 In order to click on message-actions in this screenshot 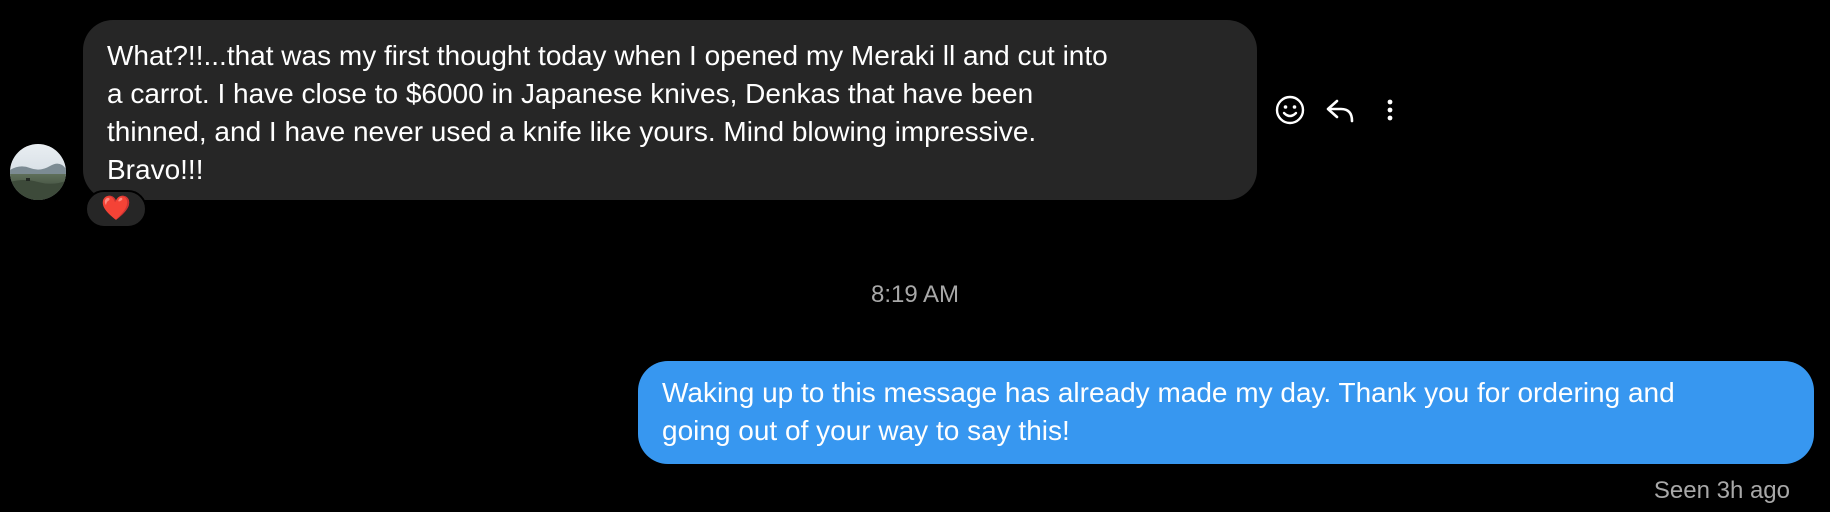, I will do `click(1340, 110)`.